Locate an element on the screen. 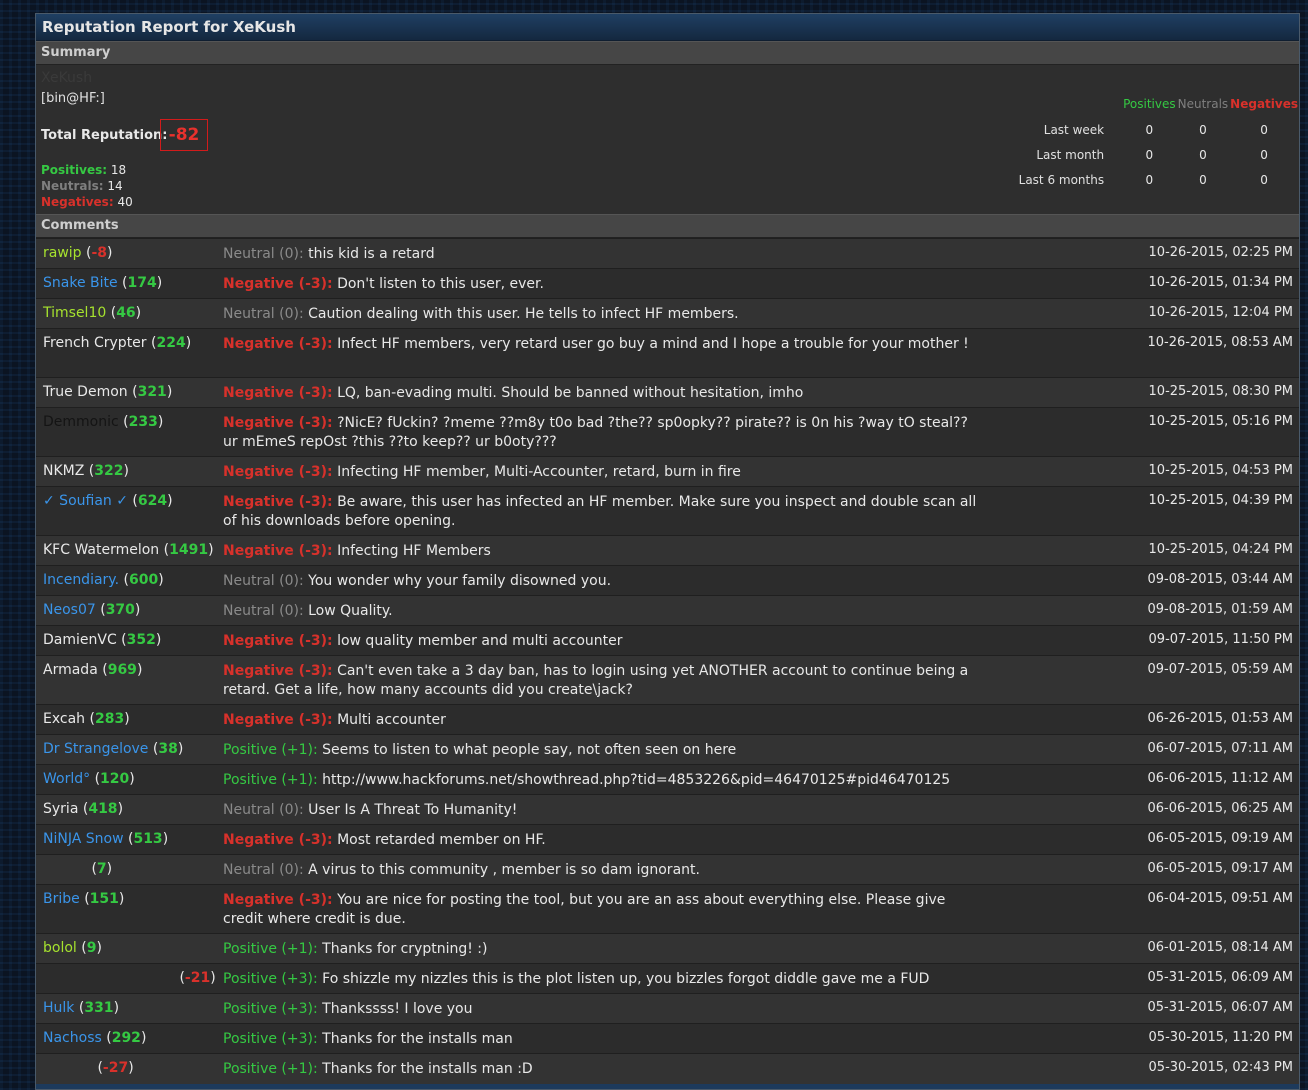 This screenshot has width=1308, height=1090. author-link: rawip is located at coordinates (62, 253).